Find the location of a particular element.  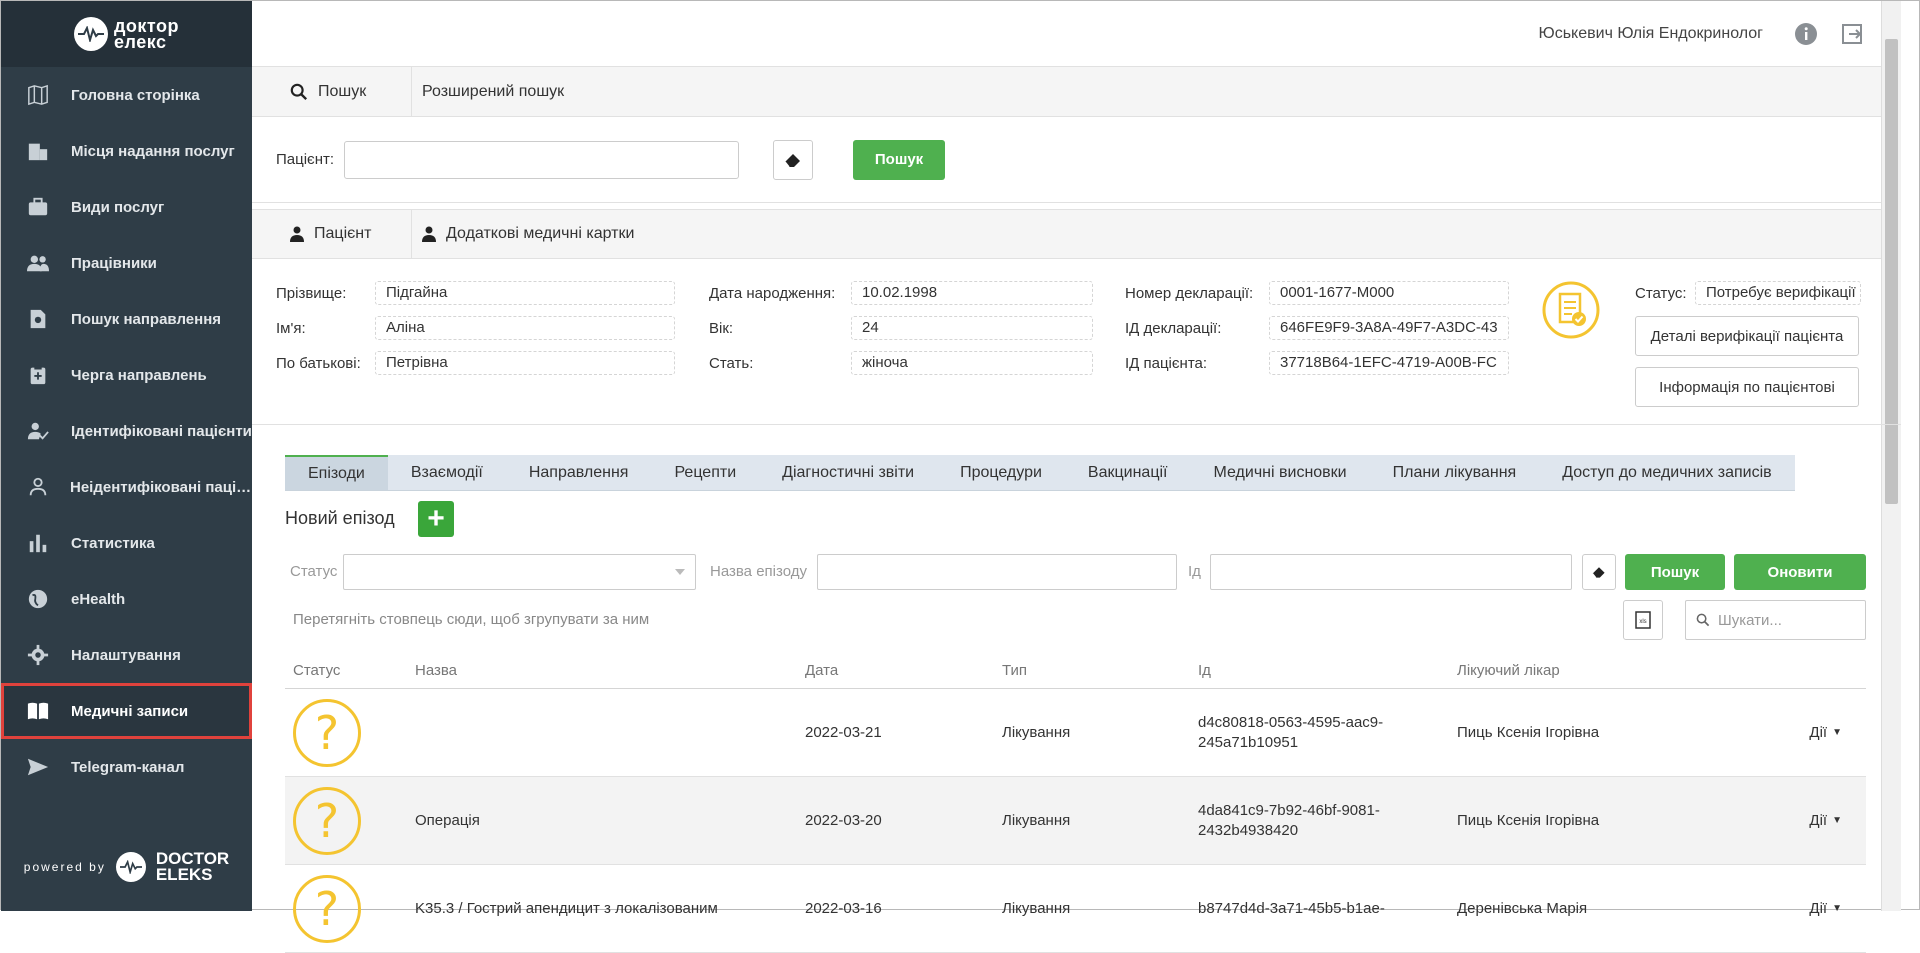

patient-search-input is located at coordinates (542, 159).